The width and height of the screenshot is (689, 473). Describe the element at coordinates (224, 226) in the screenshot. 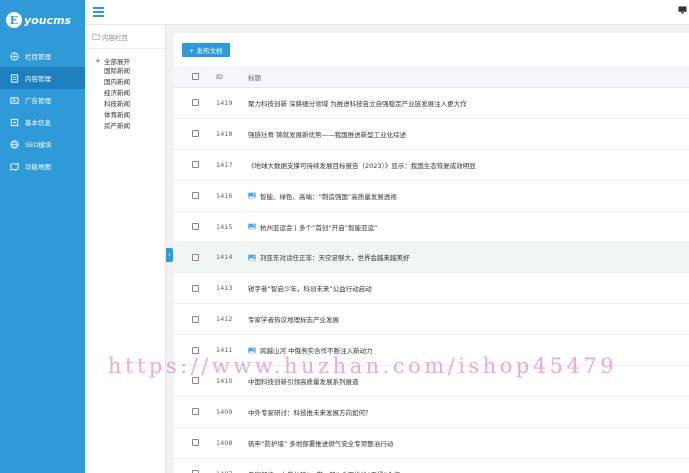

I see `row-id: 1415` at that location.